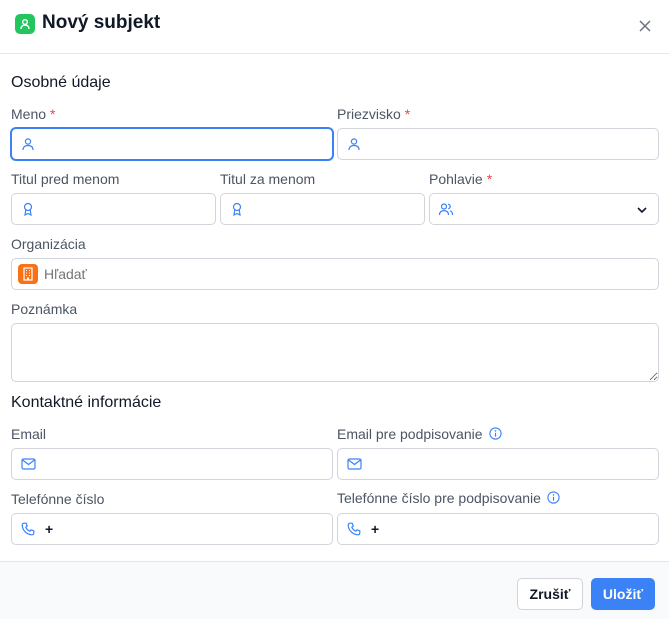 This screenshot has height=619, width=669. Describe the element at coordinates (374, 114) in the screenshot. I see `last-name-label: Priezvisko *` at that location.